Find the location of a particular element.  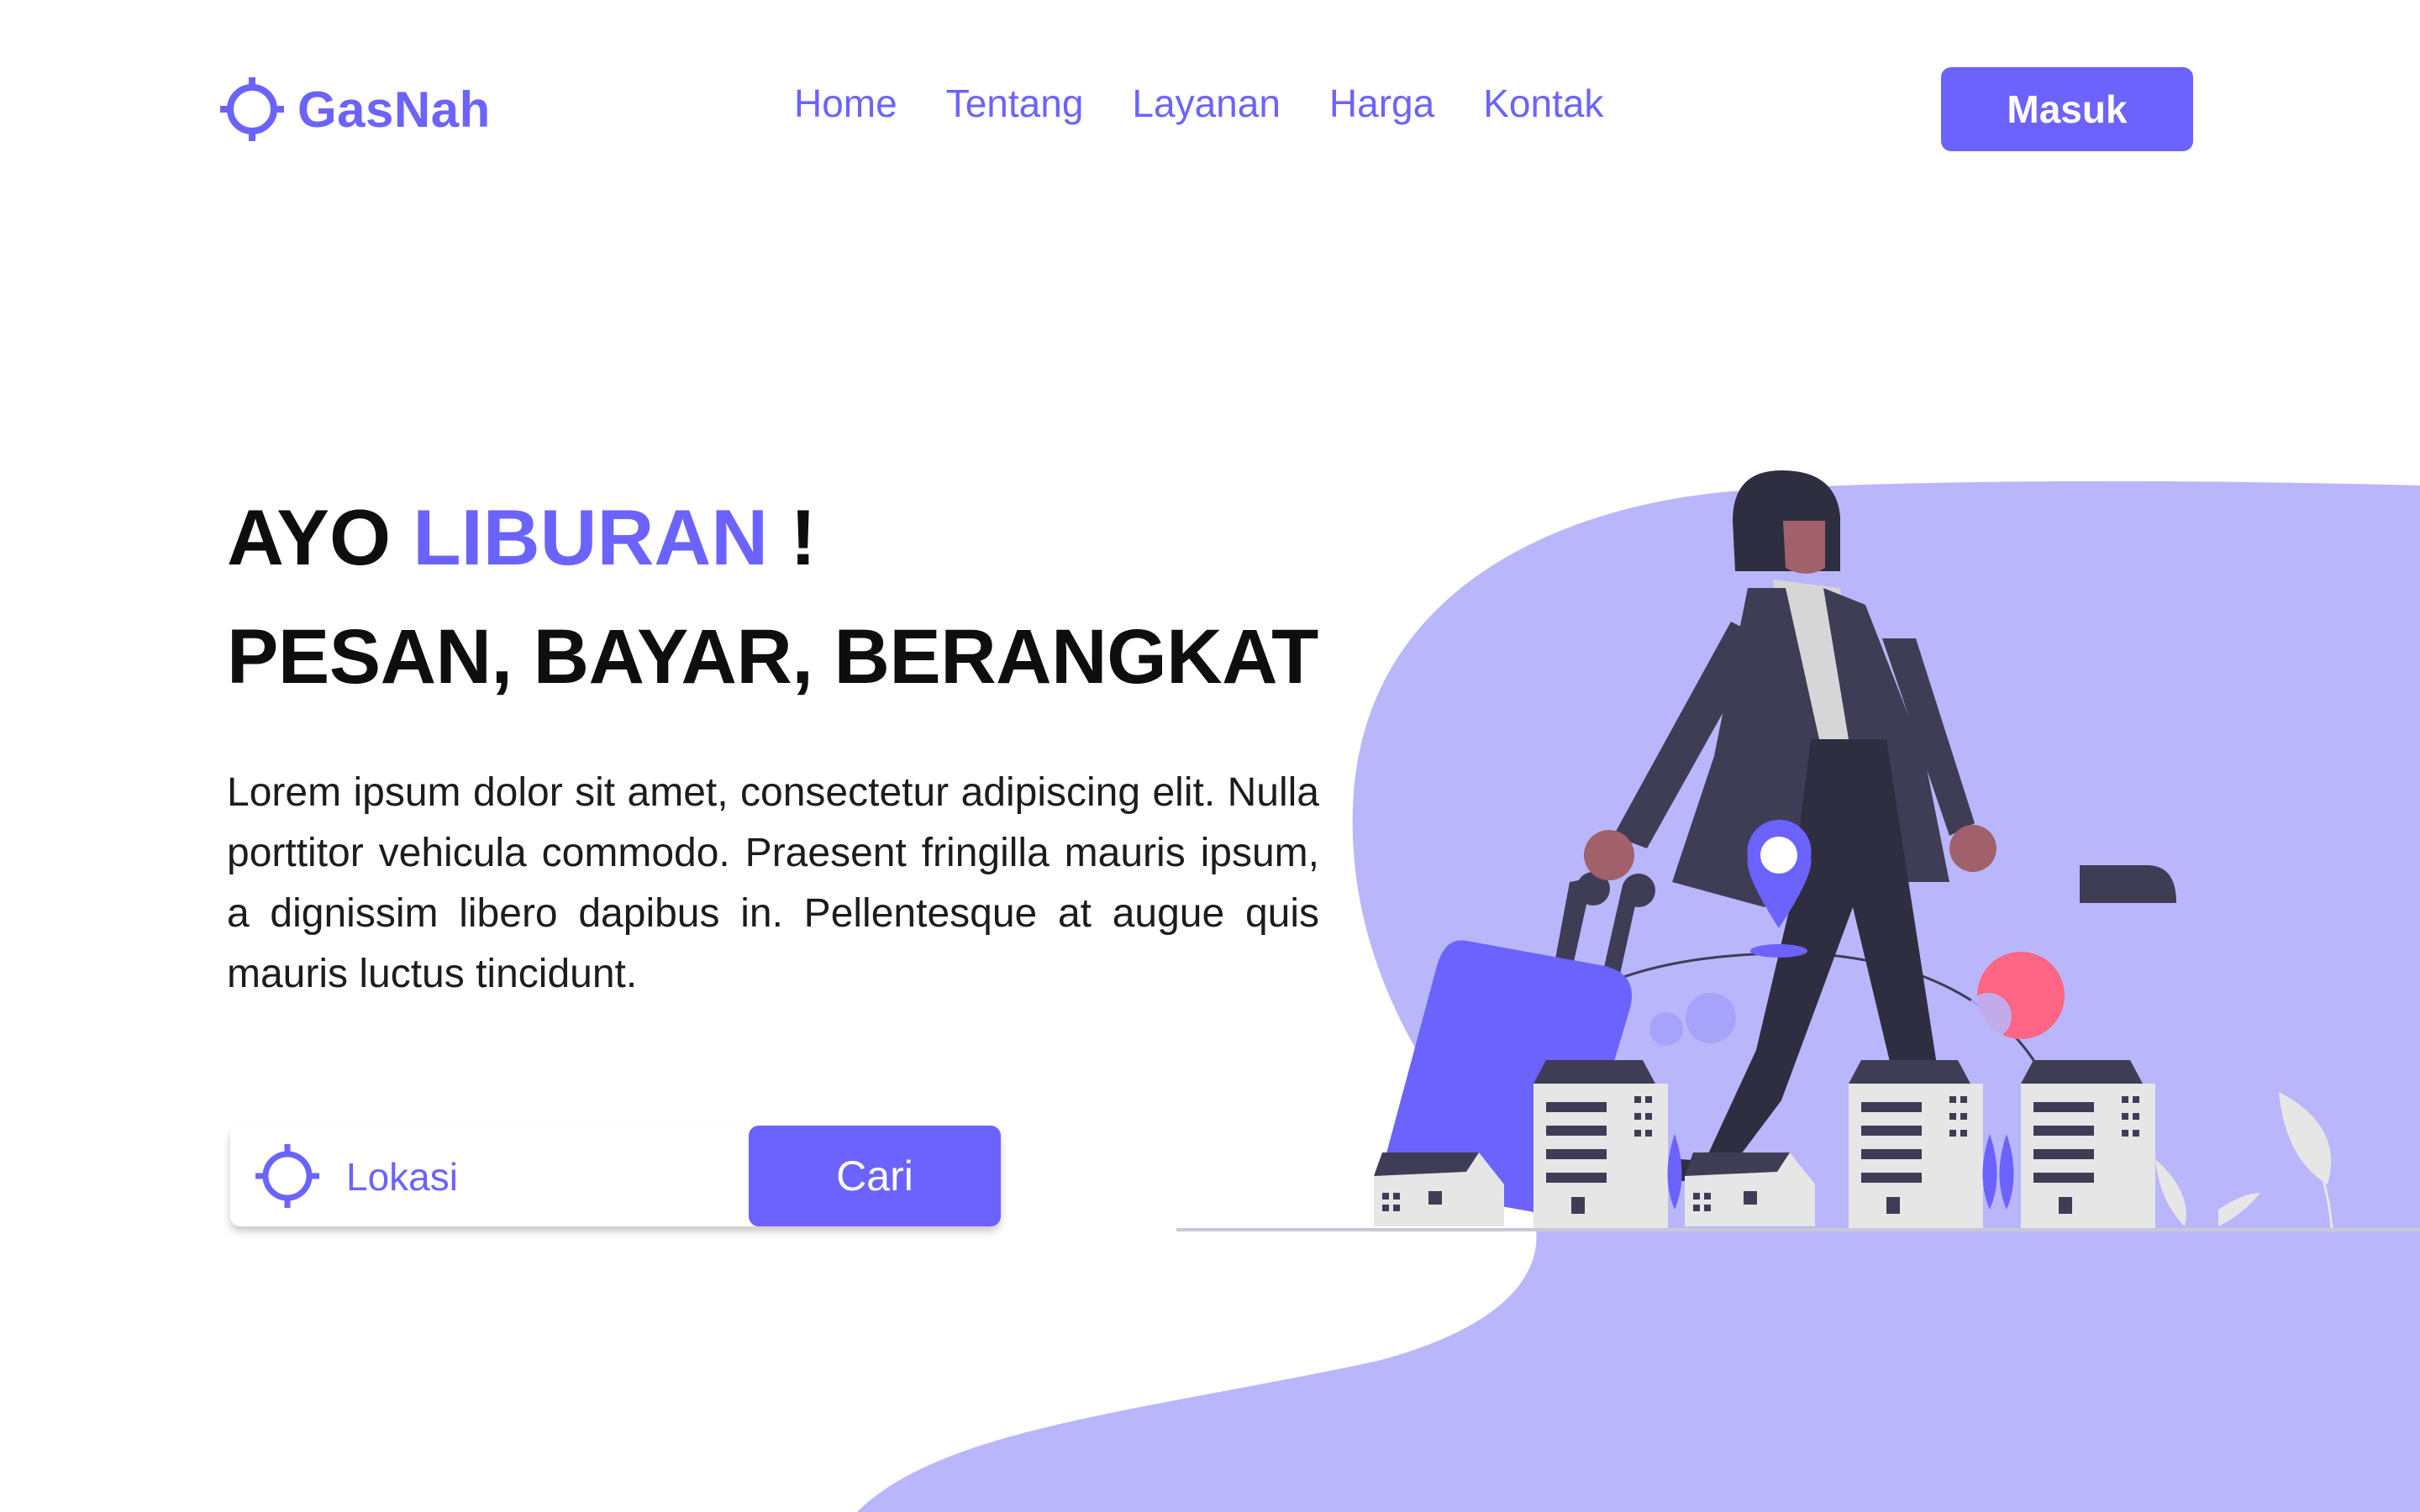

nav-link-layanan: Layanan is located at coordinates (1206, 103).